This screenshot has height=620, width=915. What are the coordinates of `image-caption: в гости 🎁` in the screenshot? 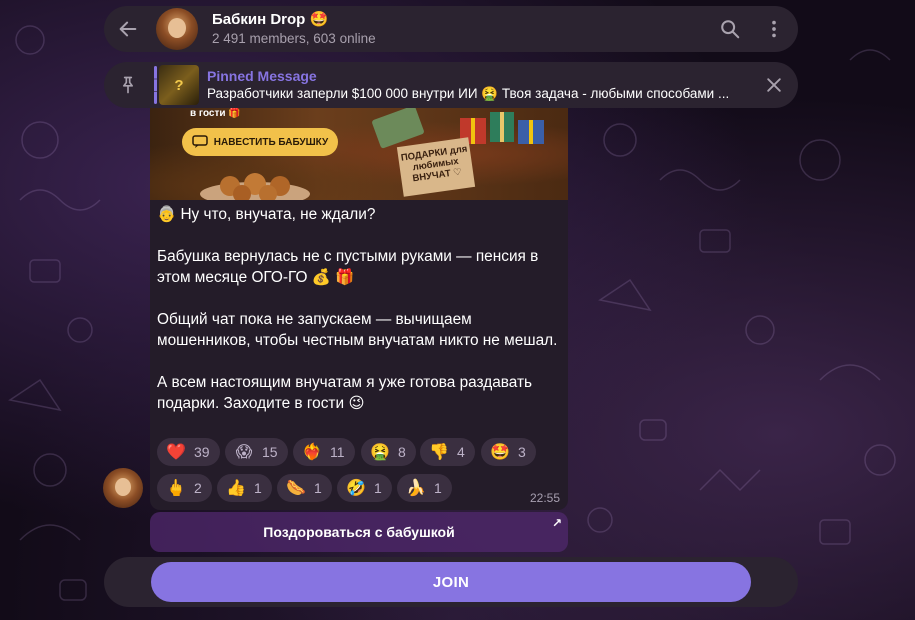 It's located at (215, 113).